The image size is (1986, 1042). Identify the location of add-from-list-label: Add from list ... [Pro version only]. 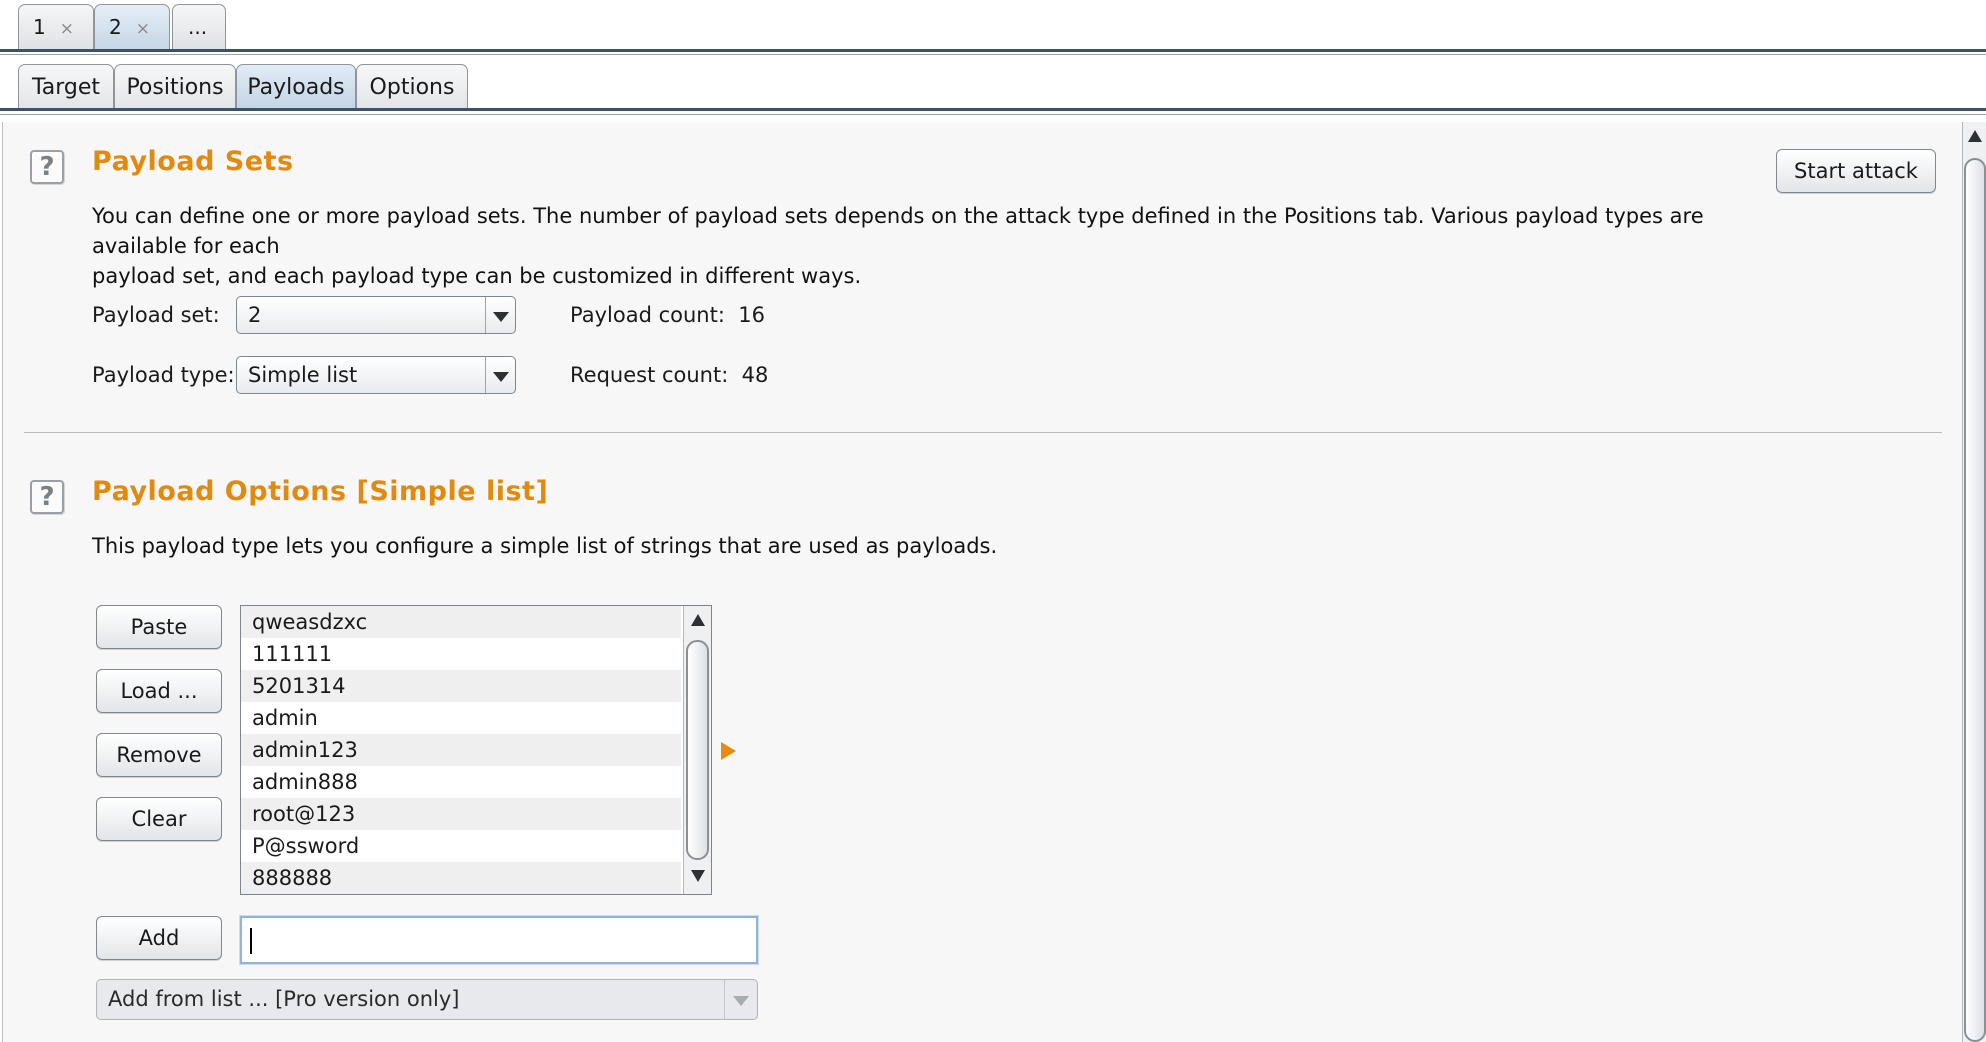
(284, 999).